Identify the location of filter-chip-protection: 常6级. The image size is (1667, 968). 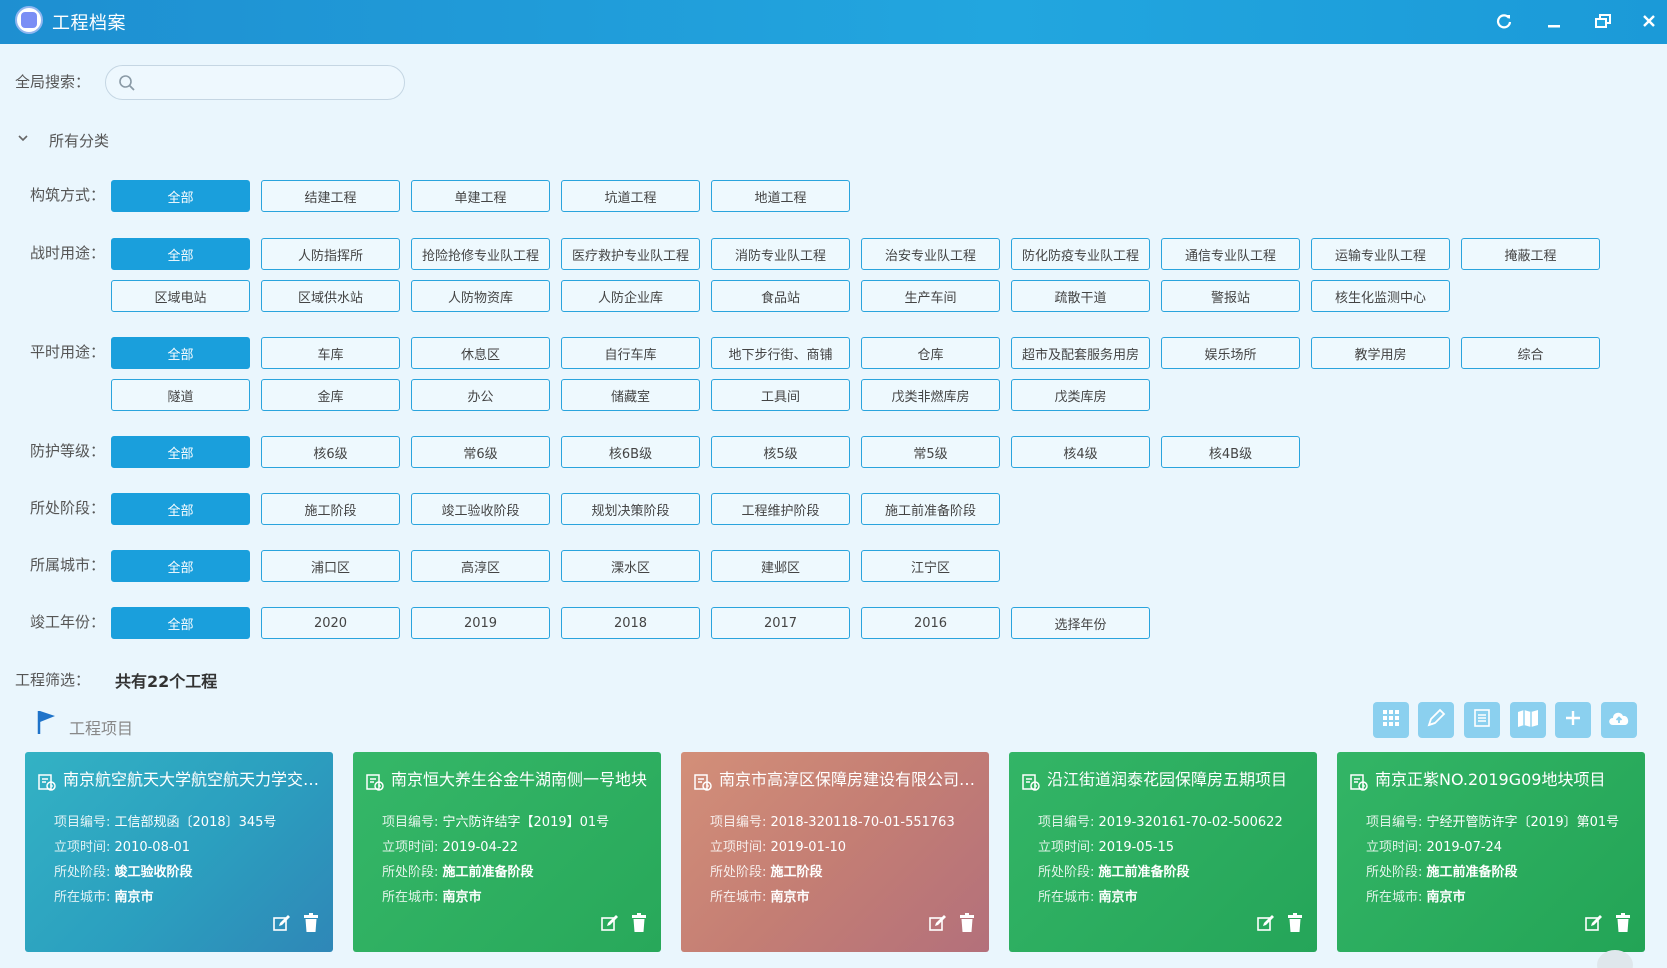
(480, 452).